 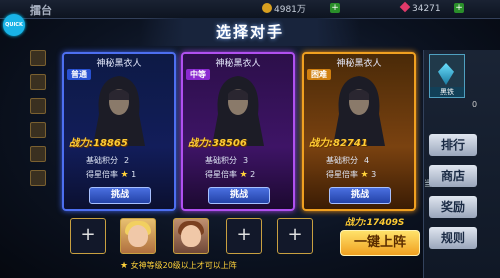 I want to click on opponent-power: 战力:82741, so click(x=338, y=143).